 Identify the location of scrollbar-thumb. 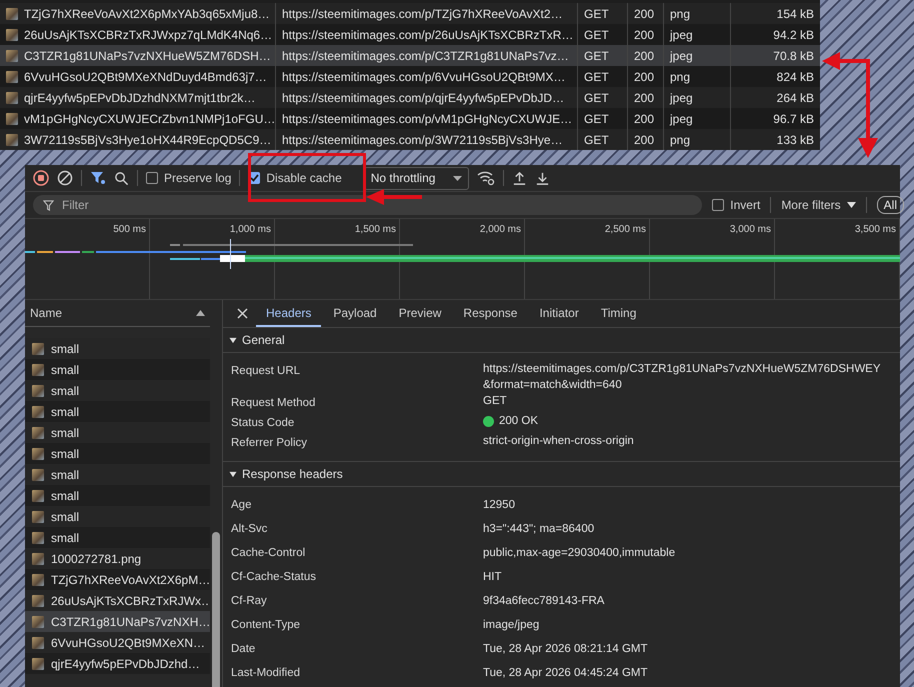
(216, 609).